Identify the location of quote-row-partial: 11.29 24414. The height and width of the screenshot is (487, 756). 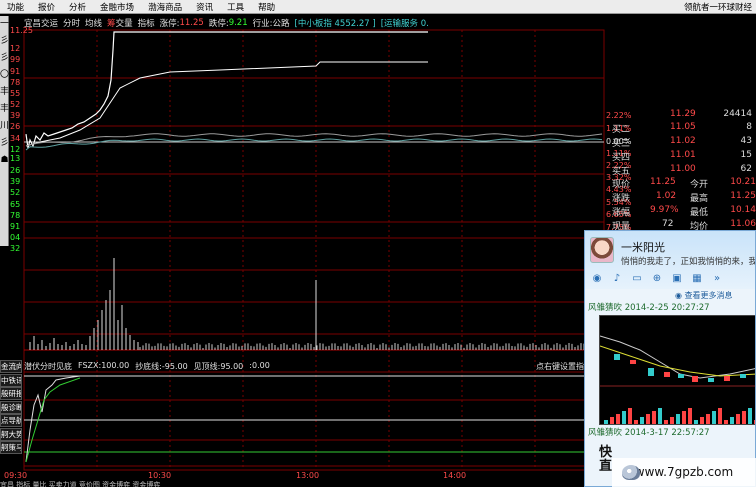
(681, 115).